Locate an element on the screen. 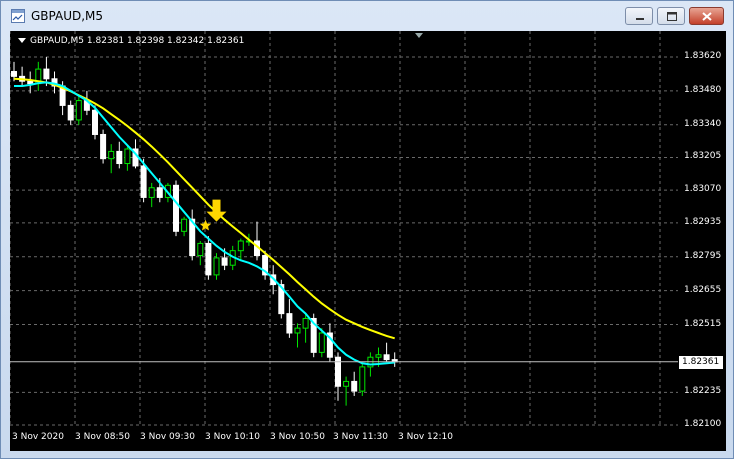 This screenshot has height=459, width=734. price-axis-label: 1.83205 is located at coordinates (703, 156).